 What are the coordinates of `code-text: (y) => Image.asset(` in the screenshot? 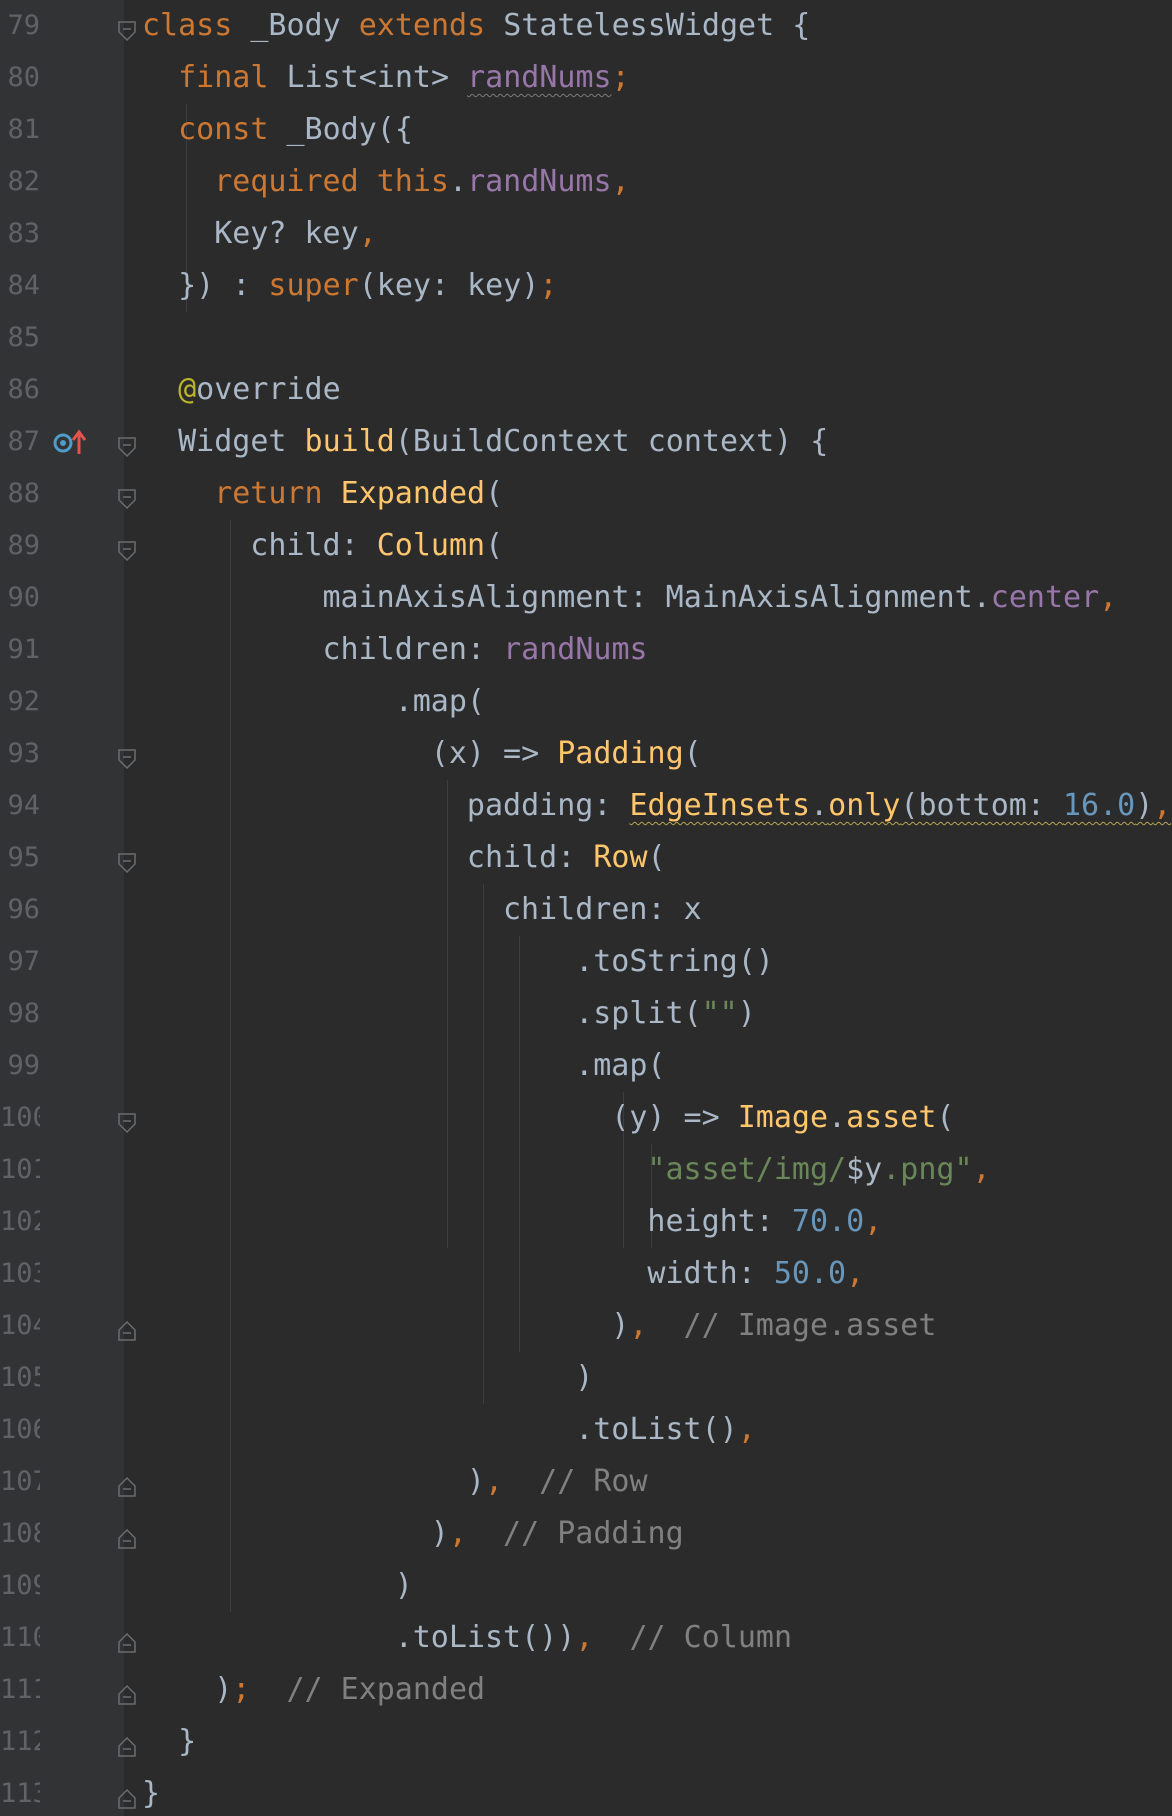 It's located at (782, 1118).